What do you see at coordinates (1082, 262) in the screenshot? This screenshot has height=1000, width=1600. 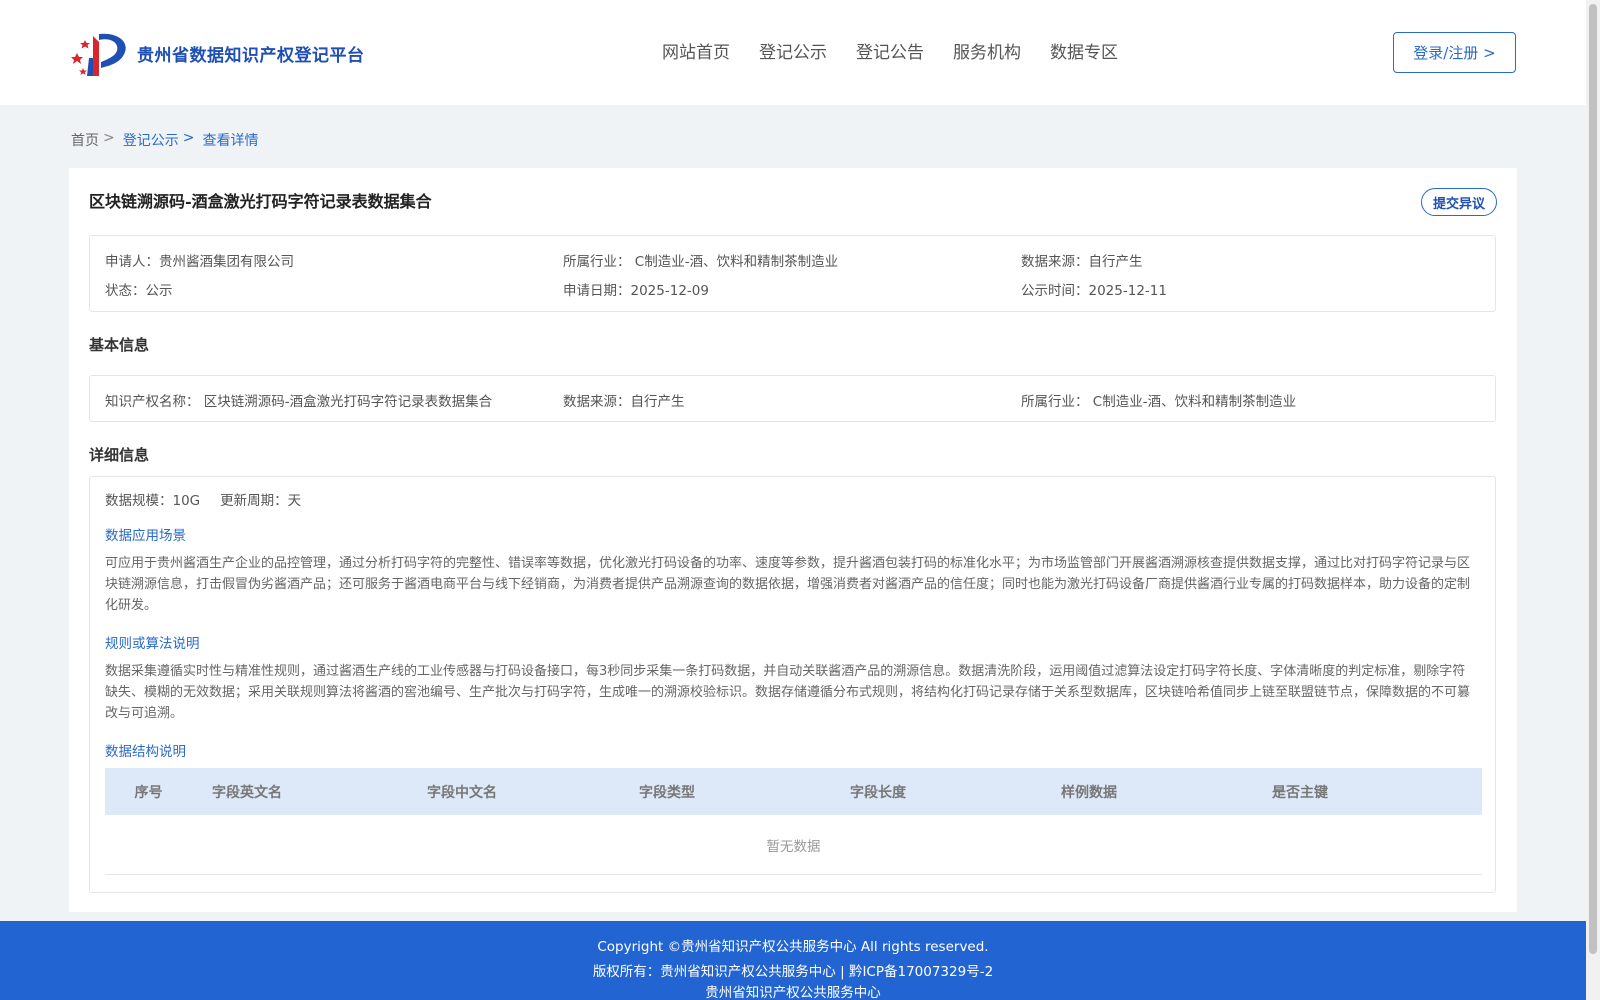 I see `data-source-field: 数据来源：自行产生` at bounding box center [1082, 262].